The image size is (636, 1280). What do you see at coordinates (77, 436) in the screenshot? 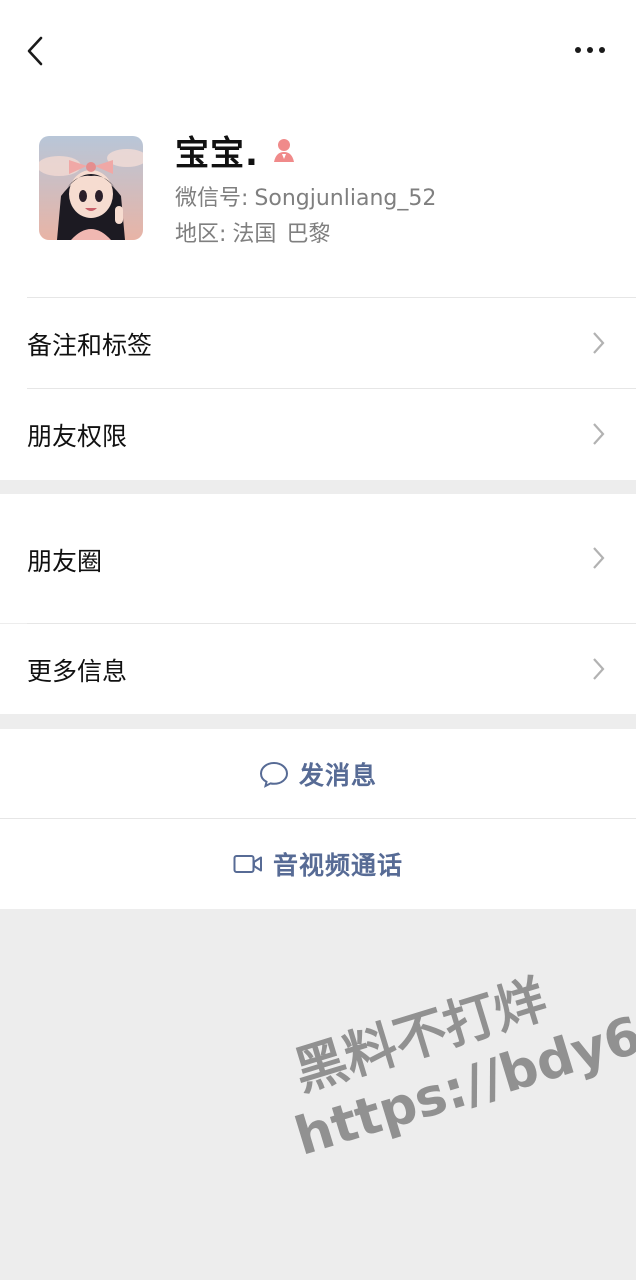
I see `menu-item-label: 朋友权限` at bounding box center [77, 436].